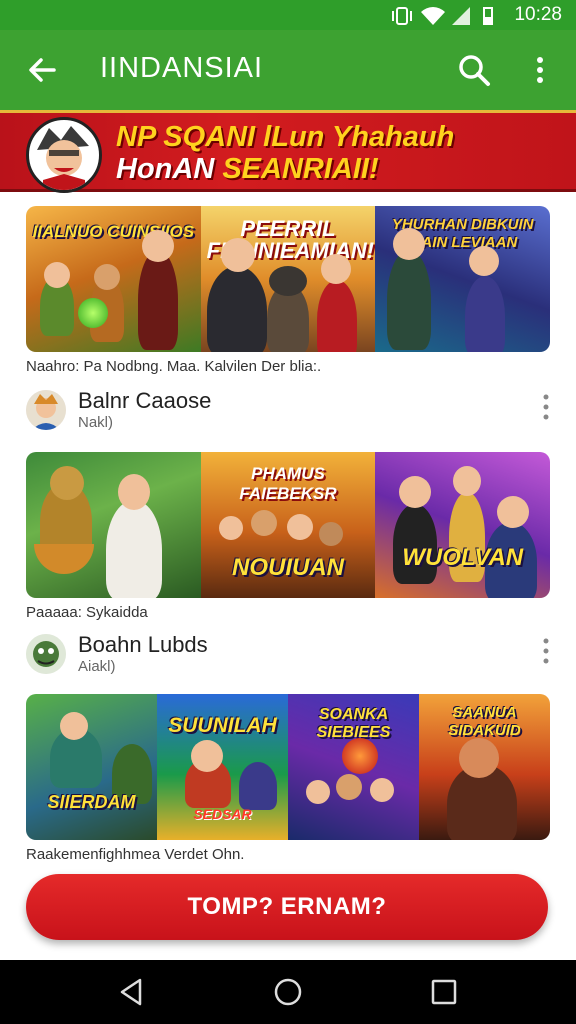 The height and width of the screenshot is (1024, 576). I want to click on promo-banner: NP SQANI lLun Yhahauh HonAN SEANRIAII!, so click(288, 151).